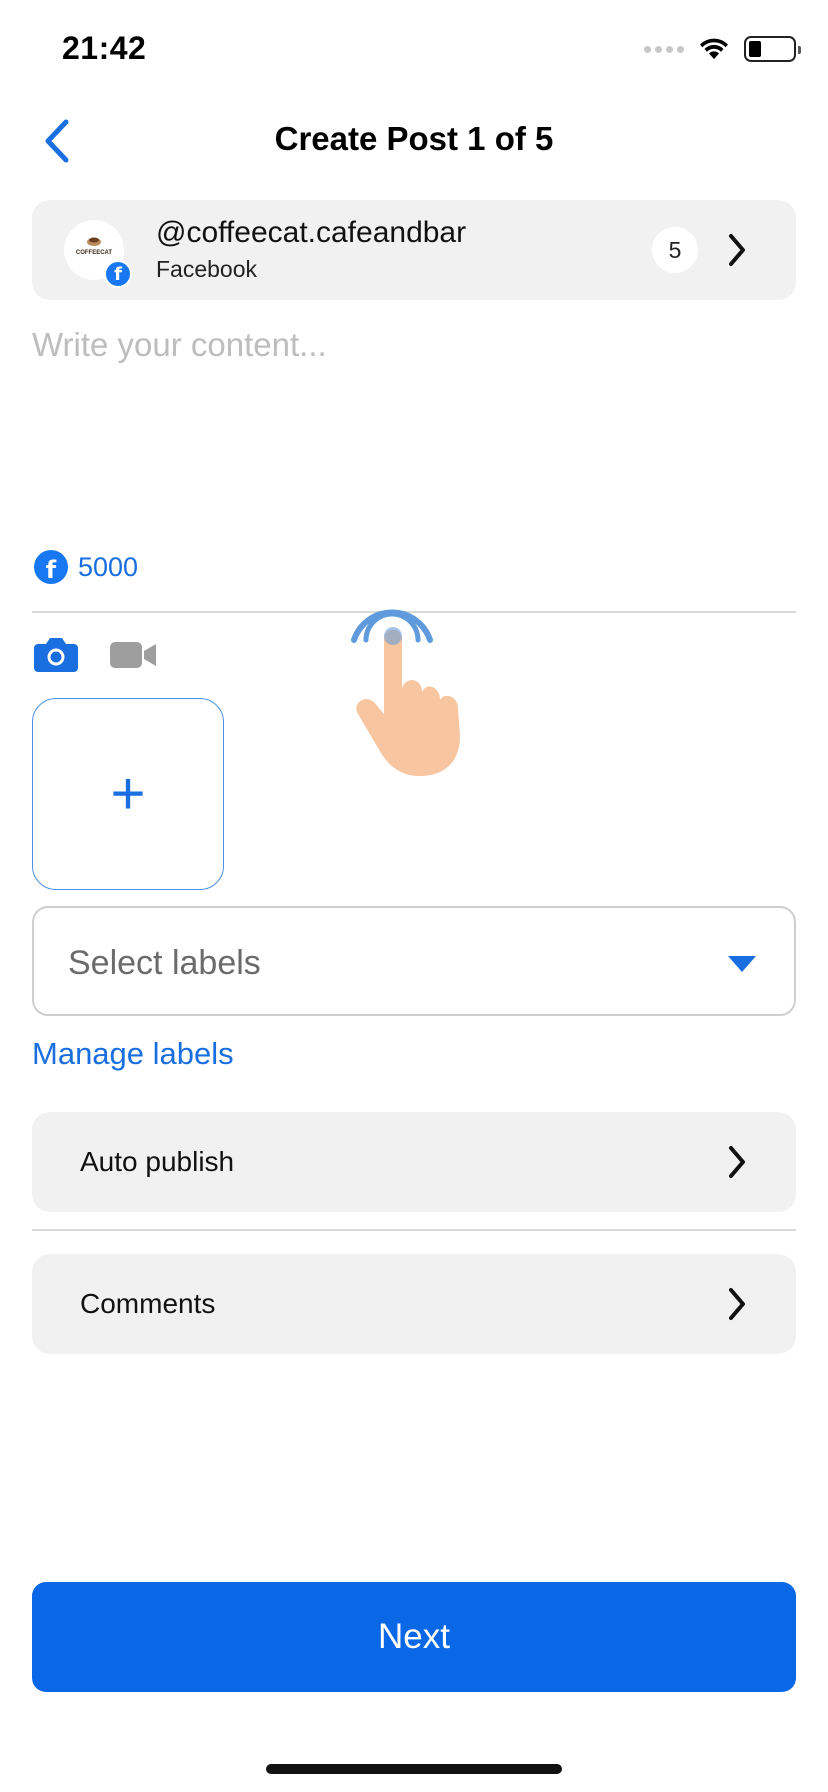 This screenshot has width=828, height=1792. I want to click on character-counter: f 5000, so click(86, 567).